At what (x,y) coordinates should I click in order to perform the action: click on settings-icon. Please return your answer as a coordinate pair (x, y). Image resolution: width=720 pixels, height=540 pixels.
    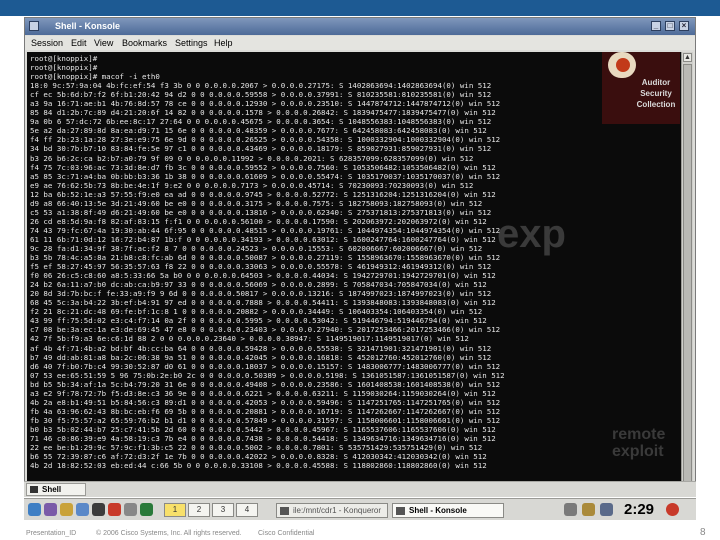
    Looking at the image, I should click on (130, 509).